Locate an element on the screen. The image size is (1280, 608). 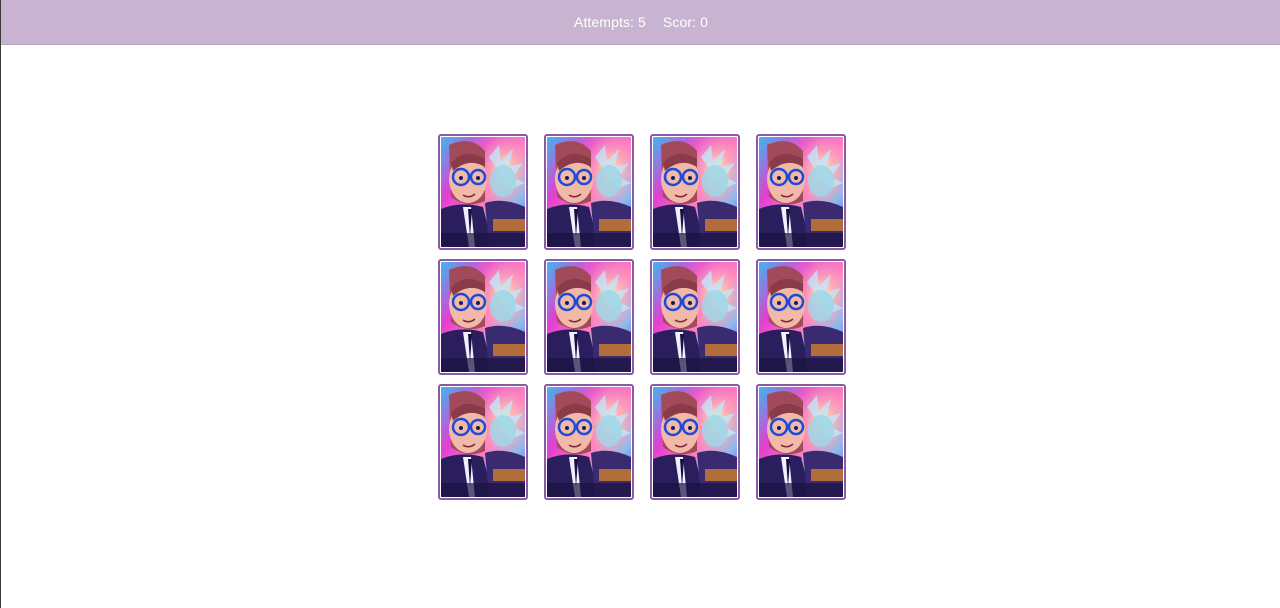
score-counter: Scor: 0 is located at coordinates (685, 22).